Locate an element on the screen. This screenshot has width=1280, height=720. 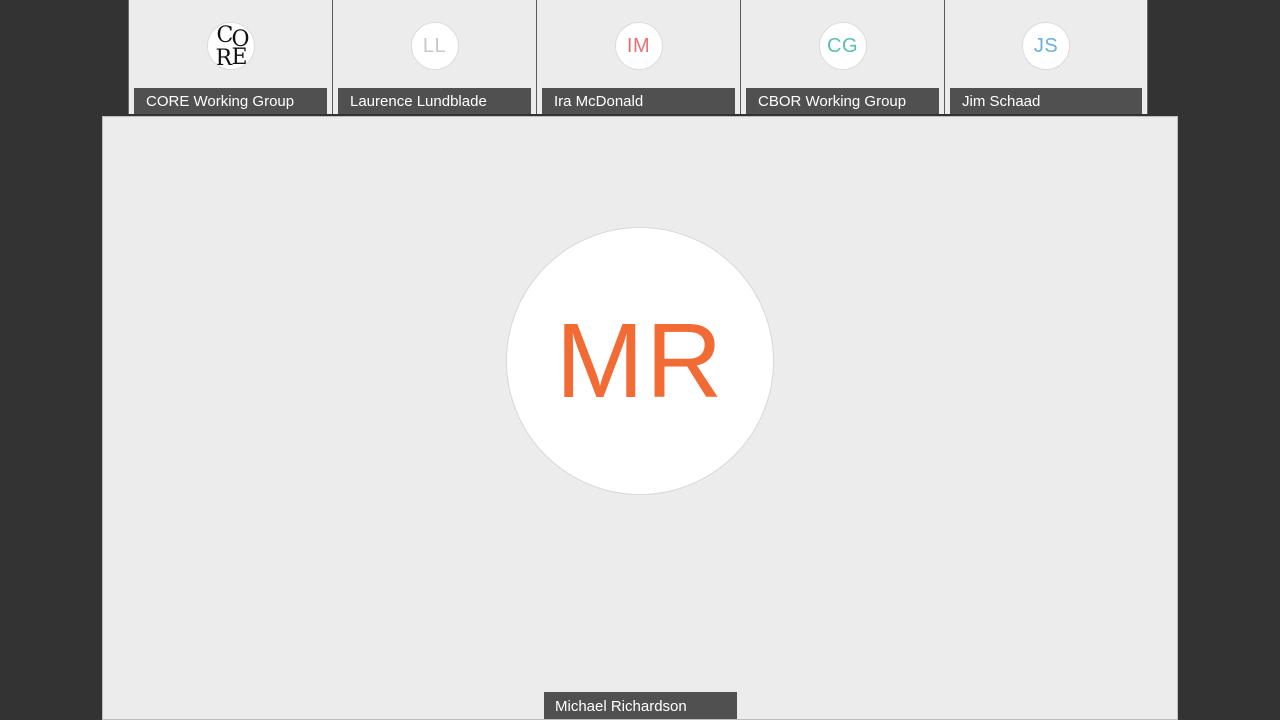
core-logo-icon: C O R E is located at coordinates (230, 46).